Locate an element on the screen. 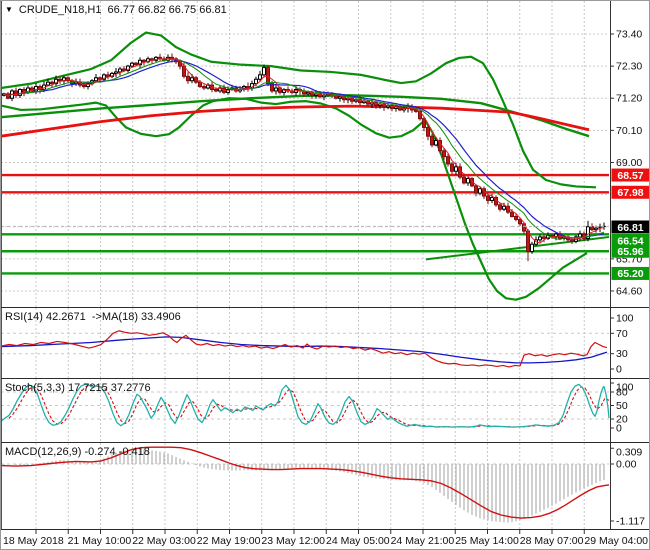 This screenshot has height=550, width=650. rsi-tick-label: 70 is located at coordinates (622, 334).